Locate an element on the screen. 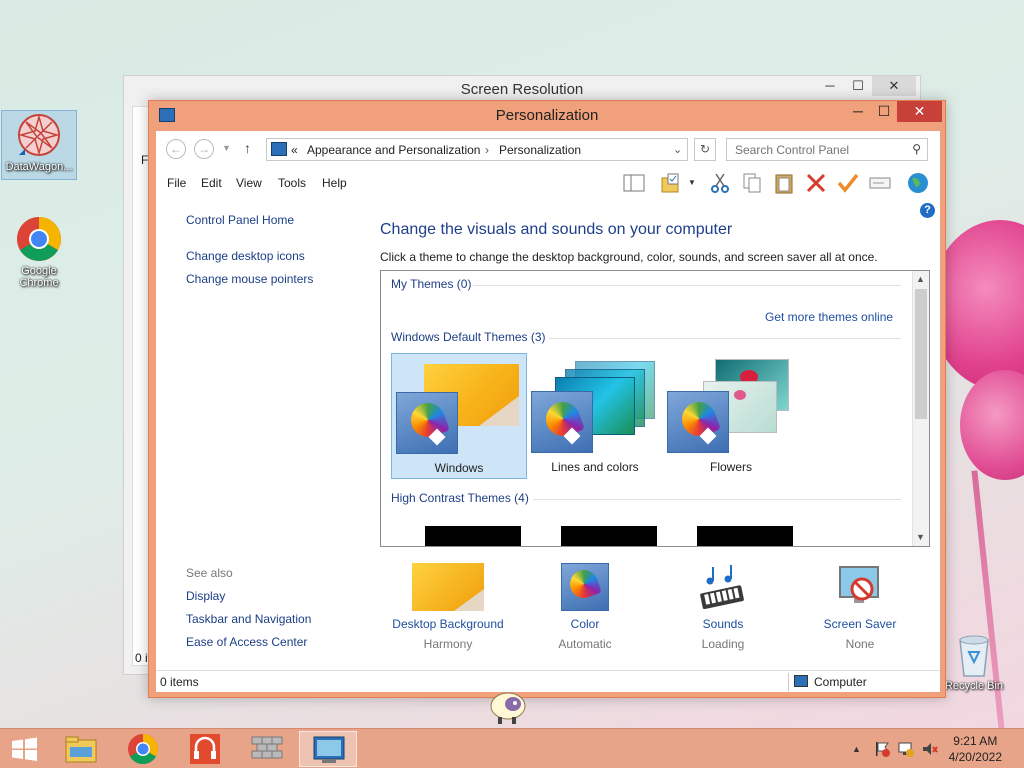 The height and width of the screenshot is (768, 1024). theme-lines-and-colors: Lines and colors is located at coordinates (595, 416).